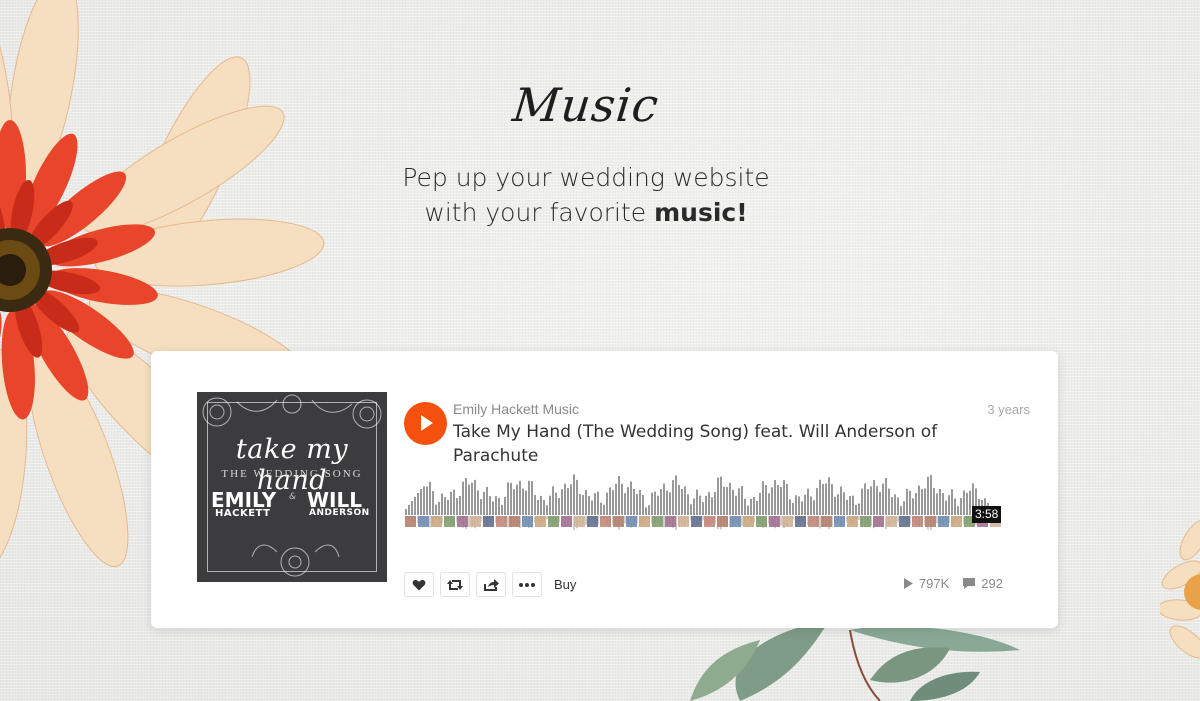  What do you see at coordinates (983, 583) in the screenshot?
I see `comments-count: 292` at bounding box center [983, 583].